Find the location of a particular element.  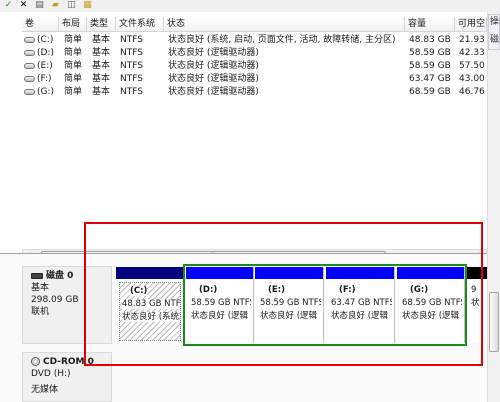

column-header-free: 可用空 is located at coordinates (471, 24).